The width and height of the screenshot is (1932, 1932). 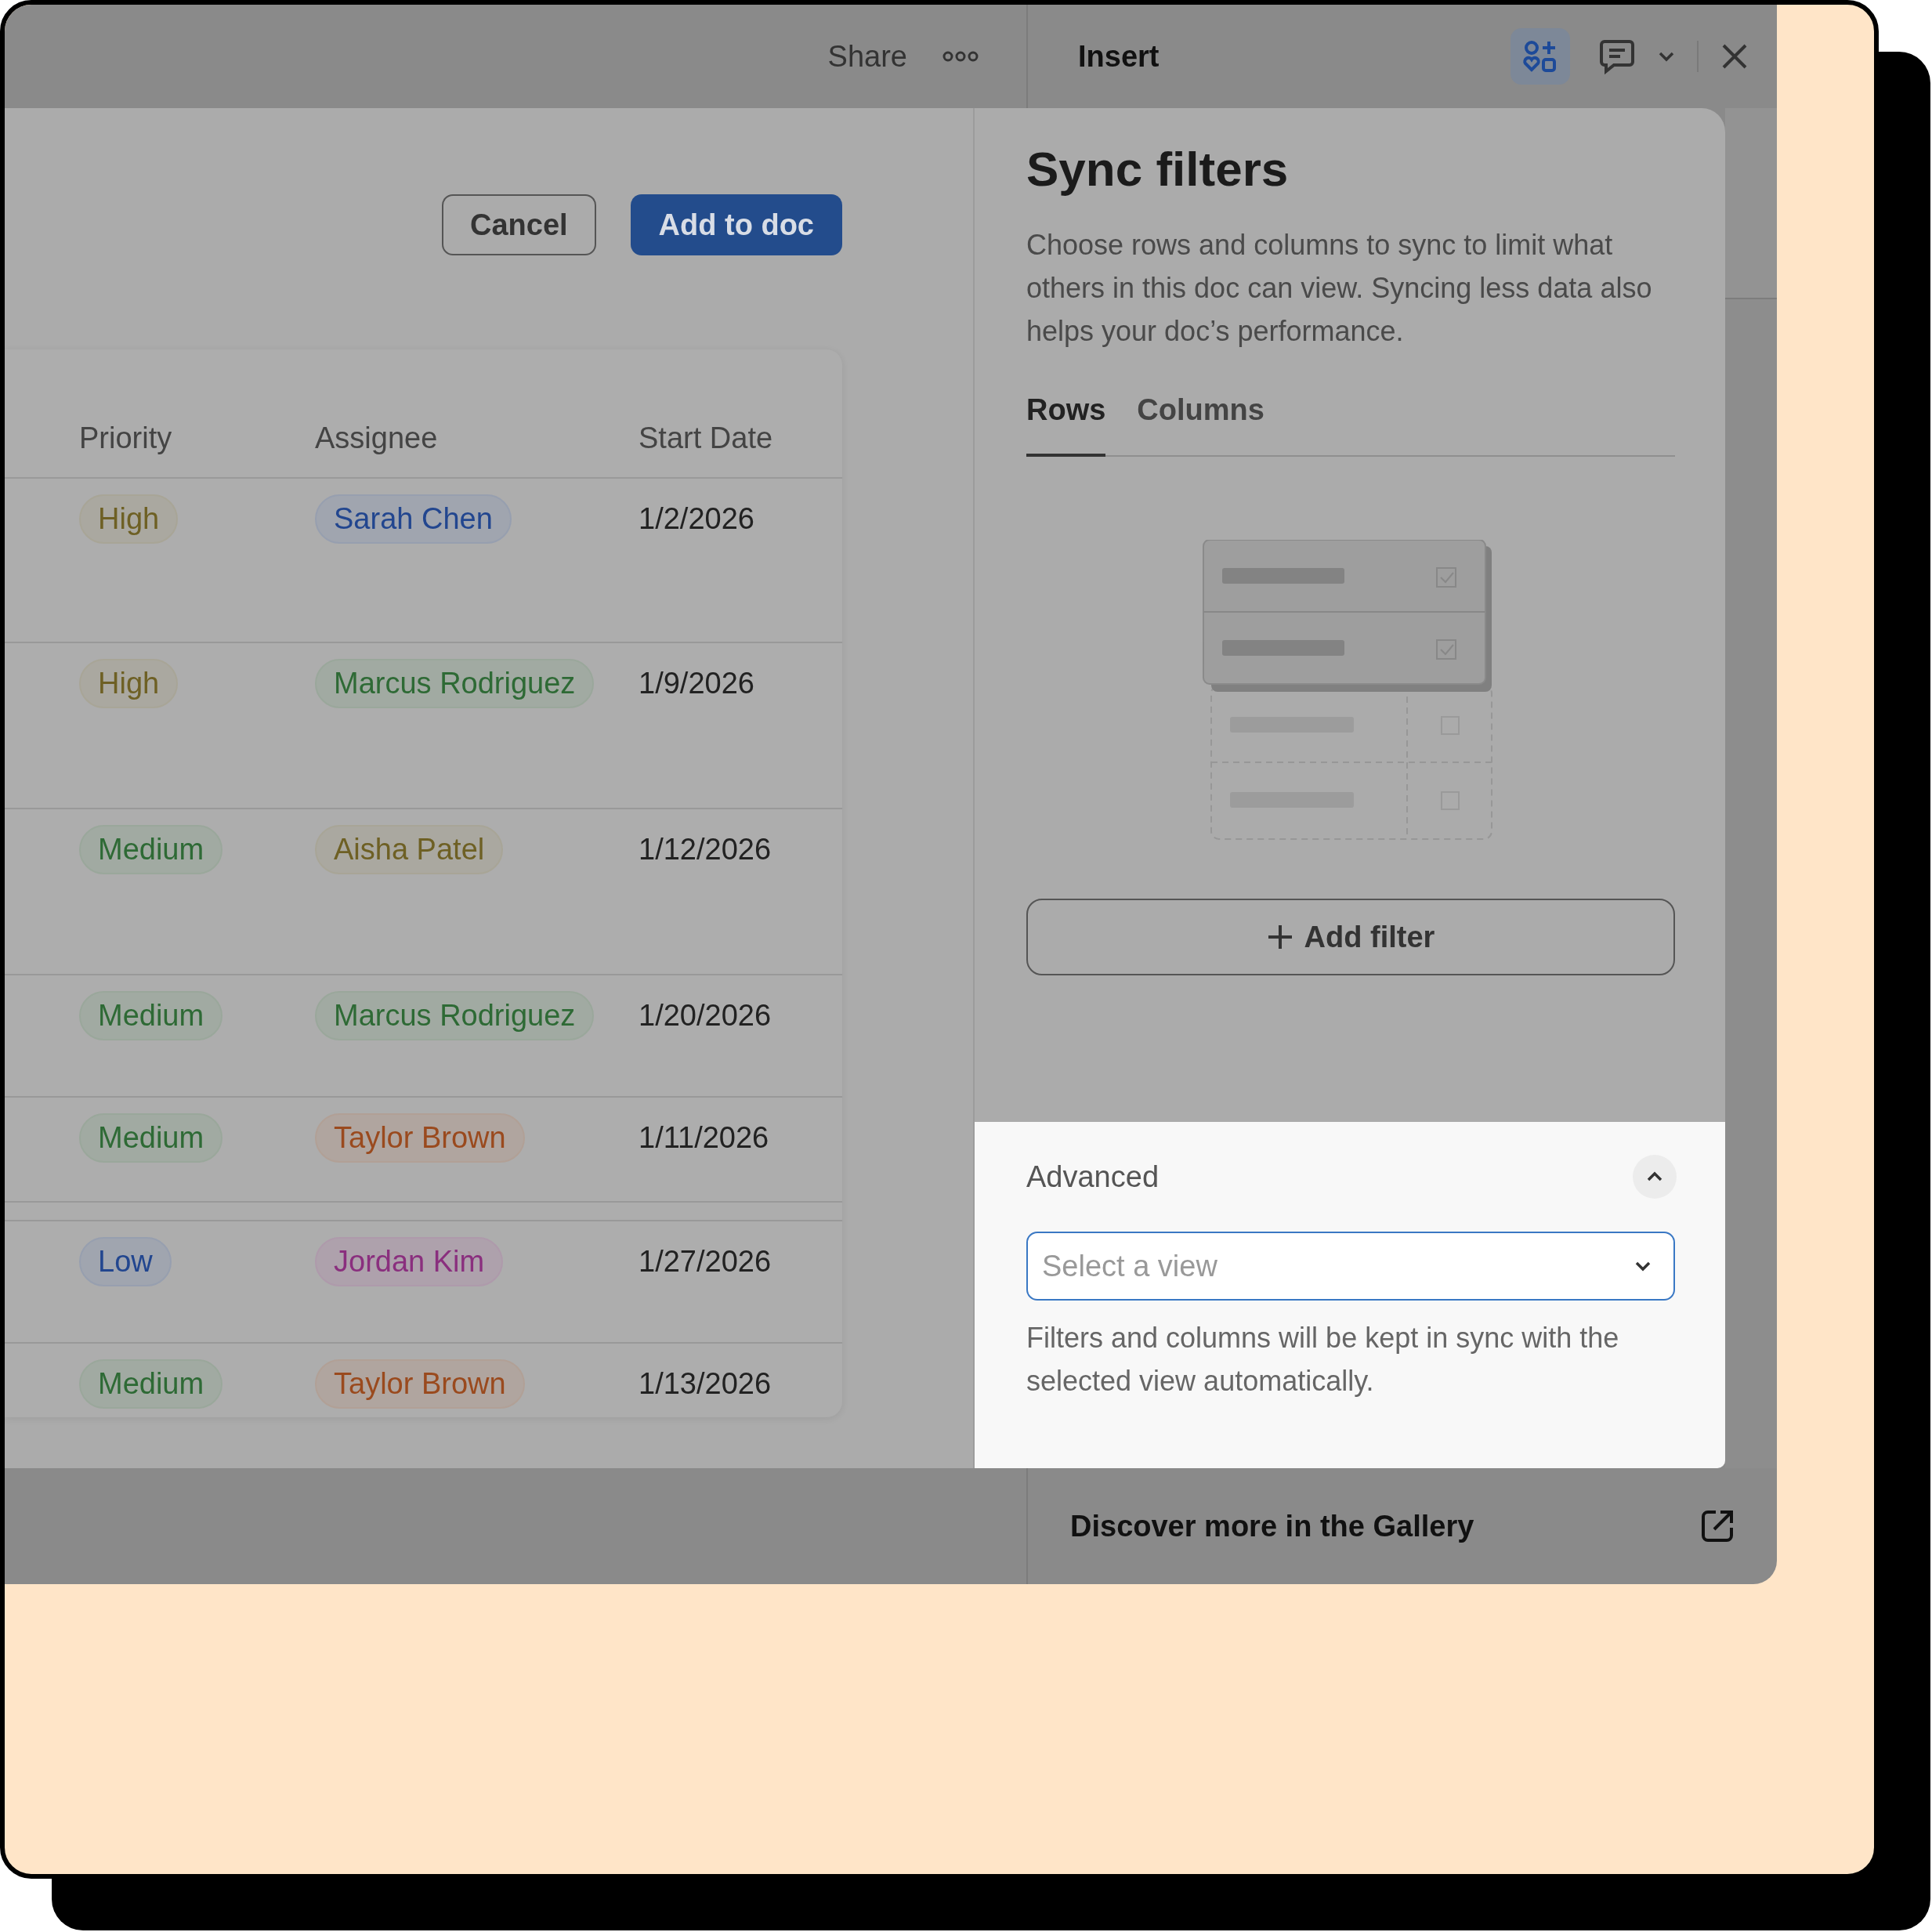 What do you see at coordinates (696, 683) in the screenshot?
I see `table-cell-text: 1/9/2026` at bounding box center [696, 683].